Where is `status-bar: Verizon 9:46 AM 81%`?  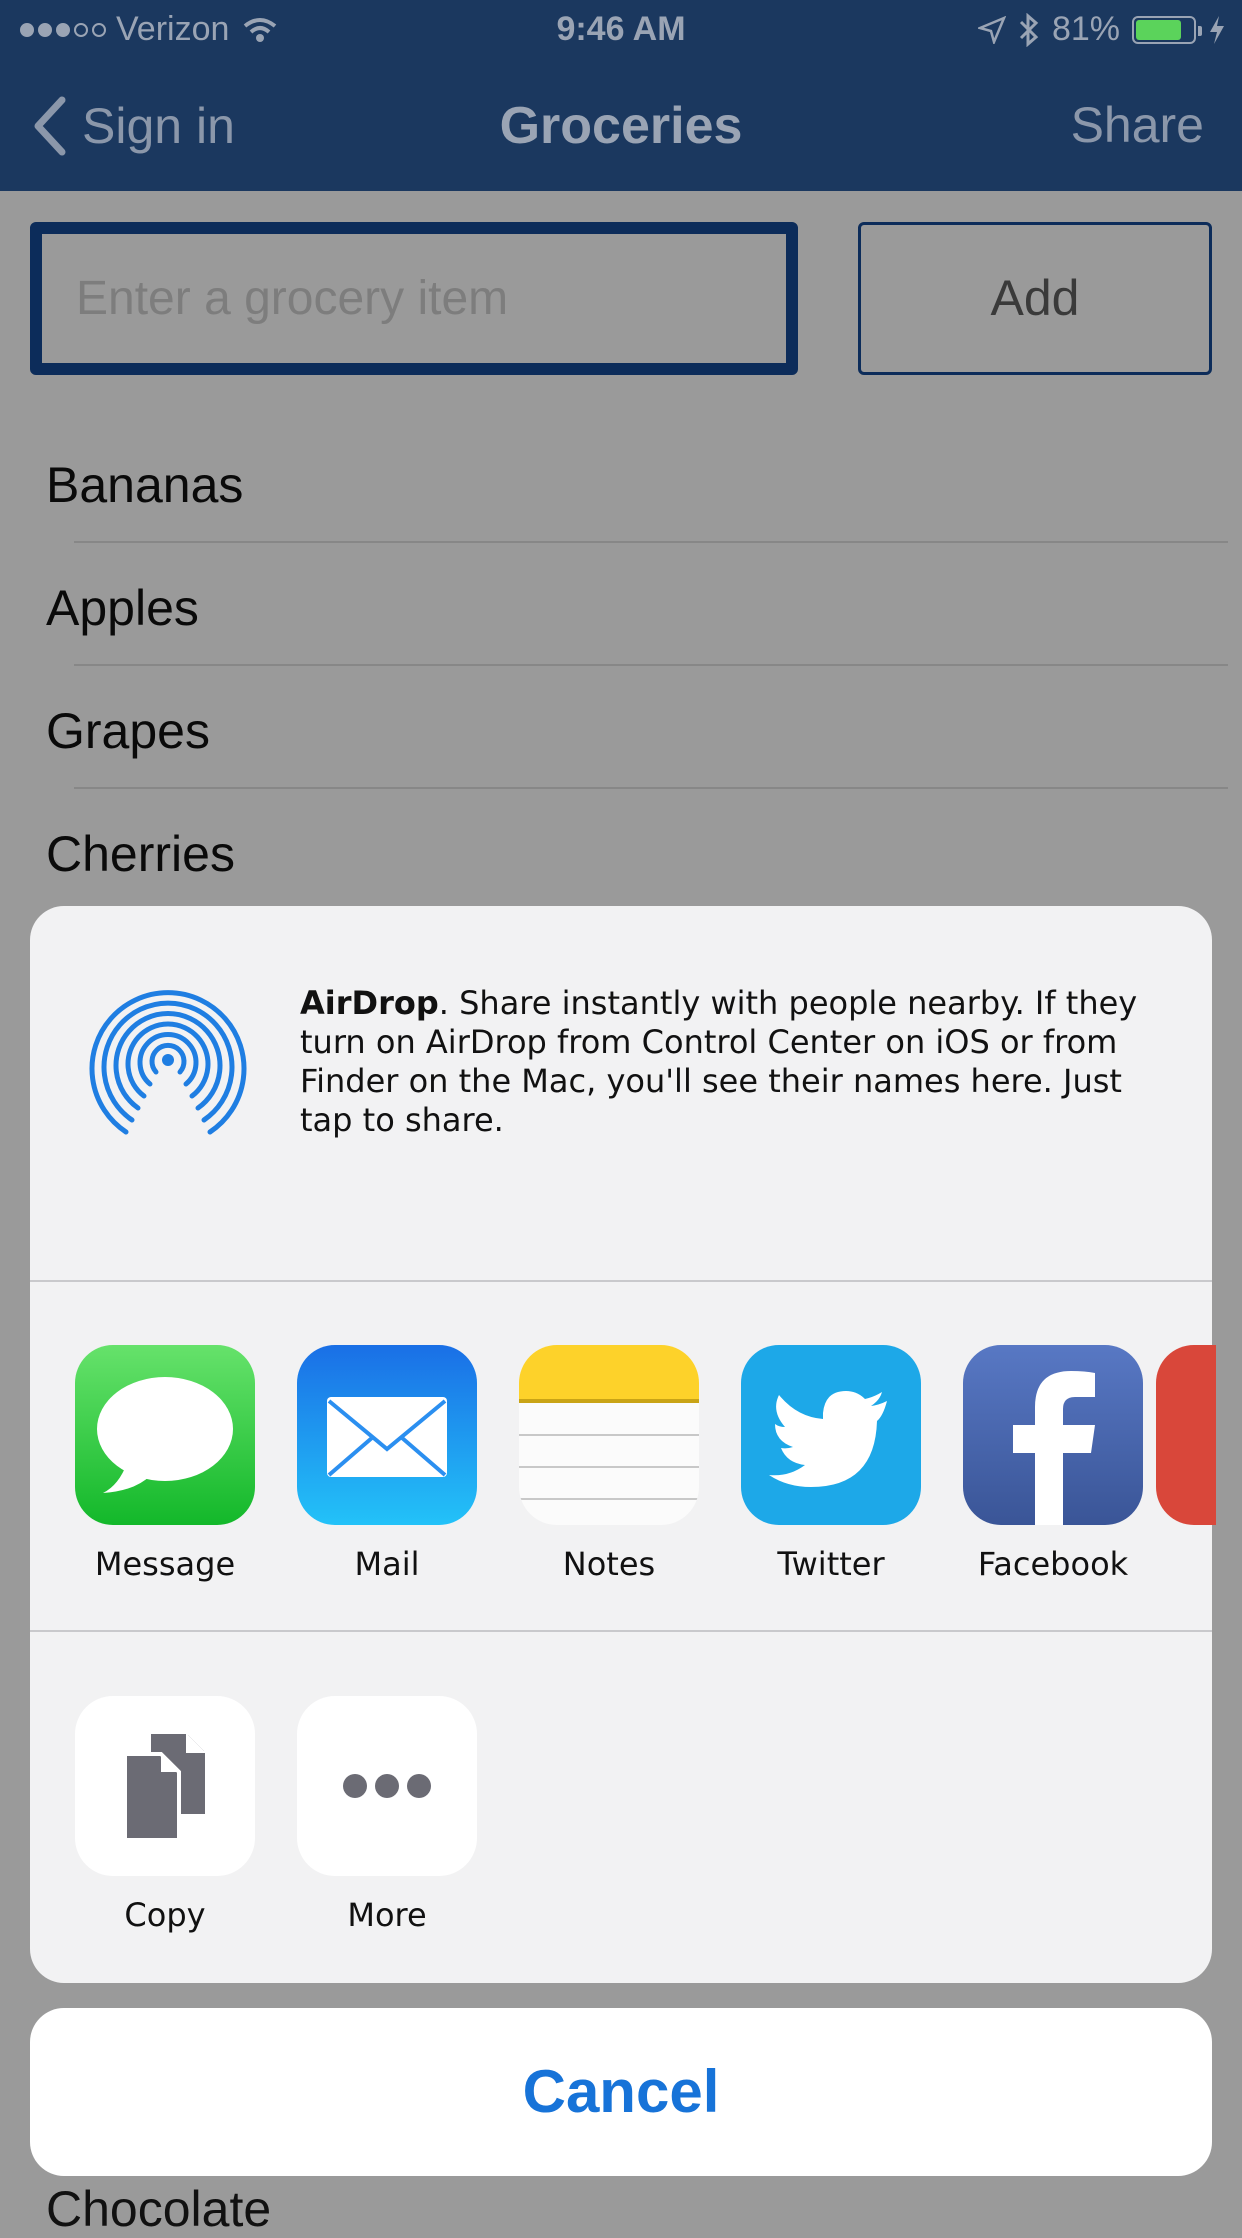
status-bar: Verizon 9:46 AM 81% is located at coordinates (621, 31).